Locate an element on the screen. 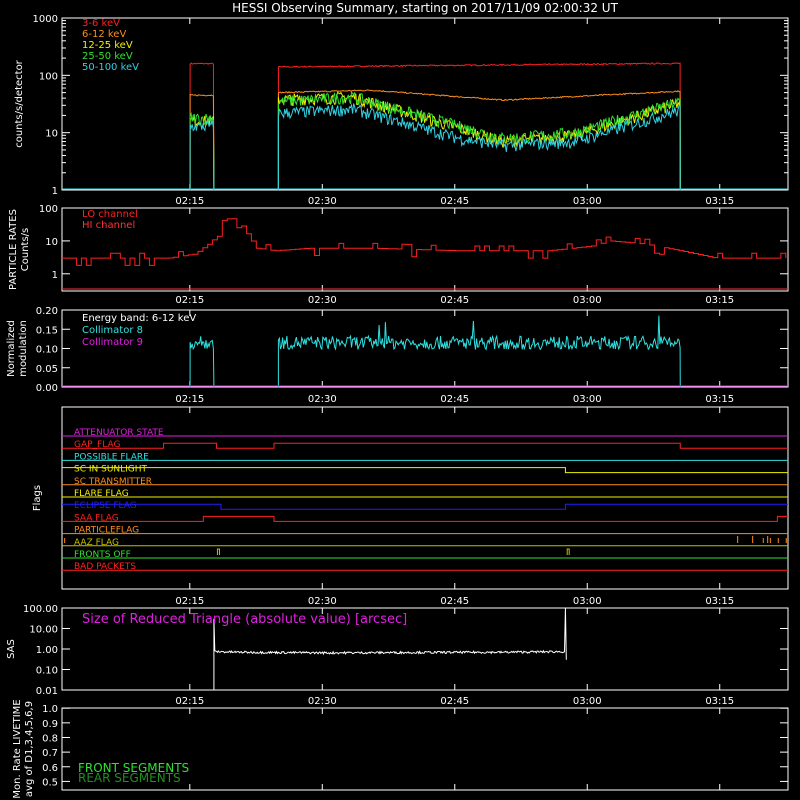 The width and height of the screenshot is (800, 800). legend-12-25-keV: 12-25 keV is located at coordinates (107, 45).